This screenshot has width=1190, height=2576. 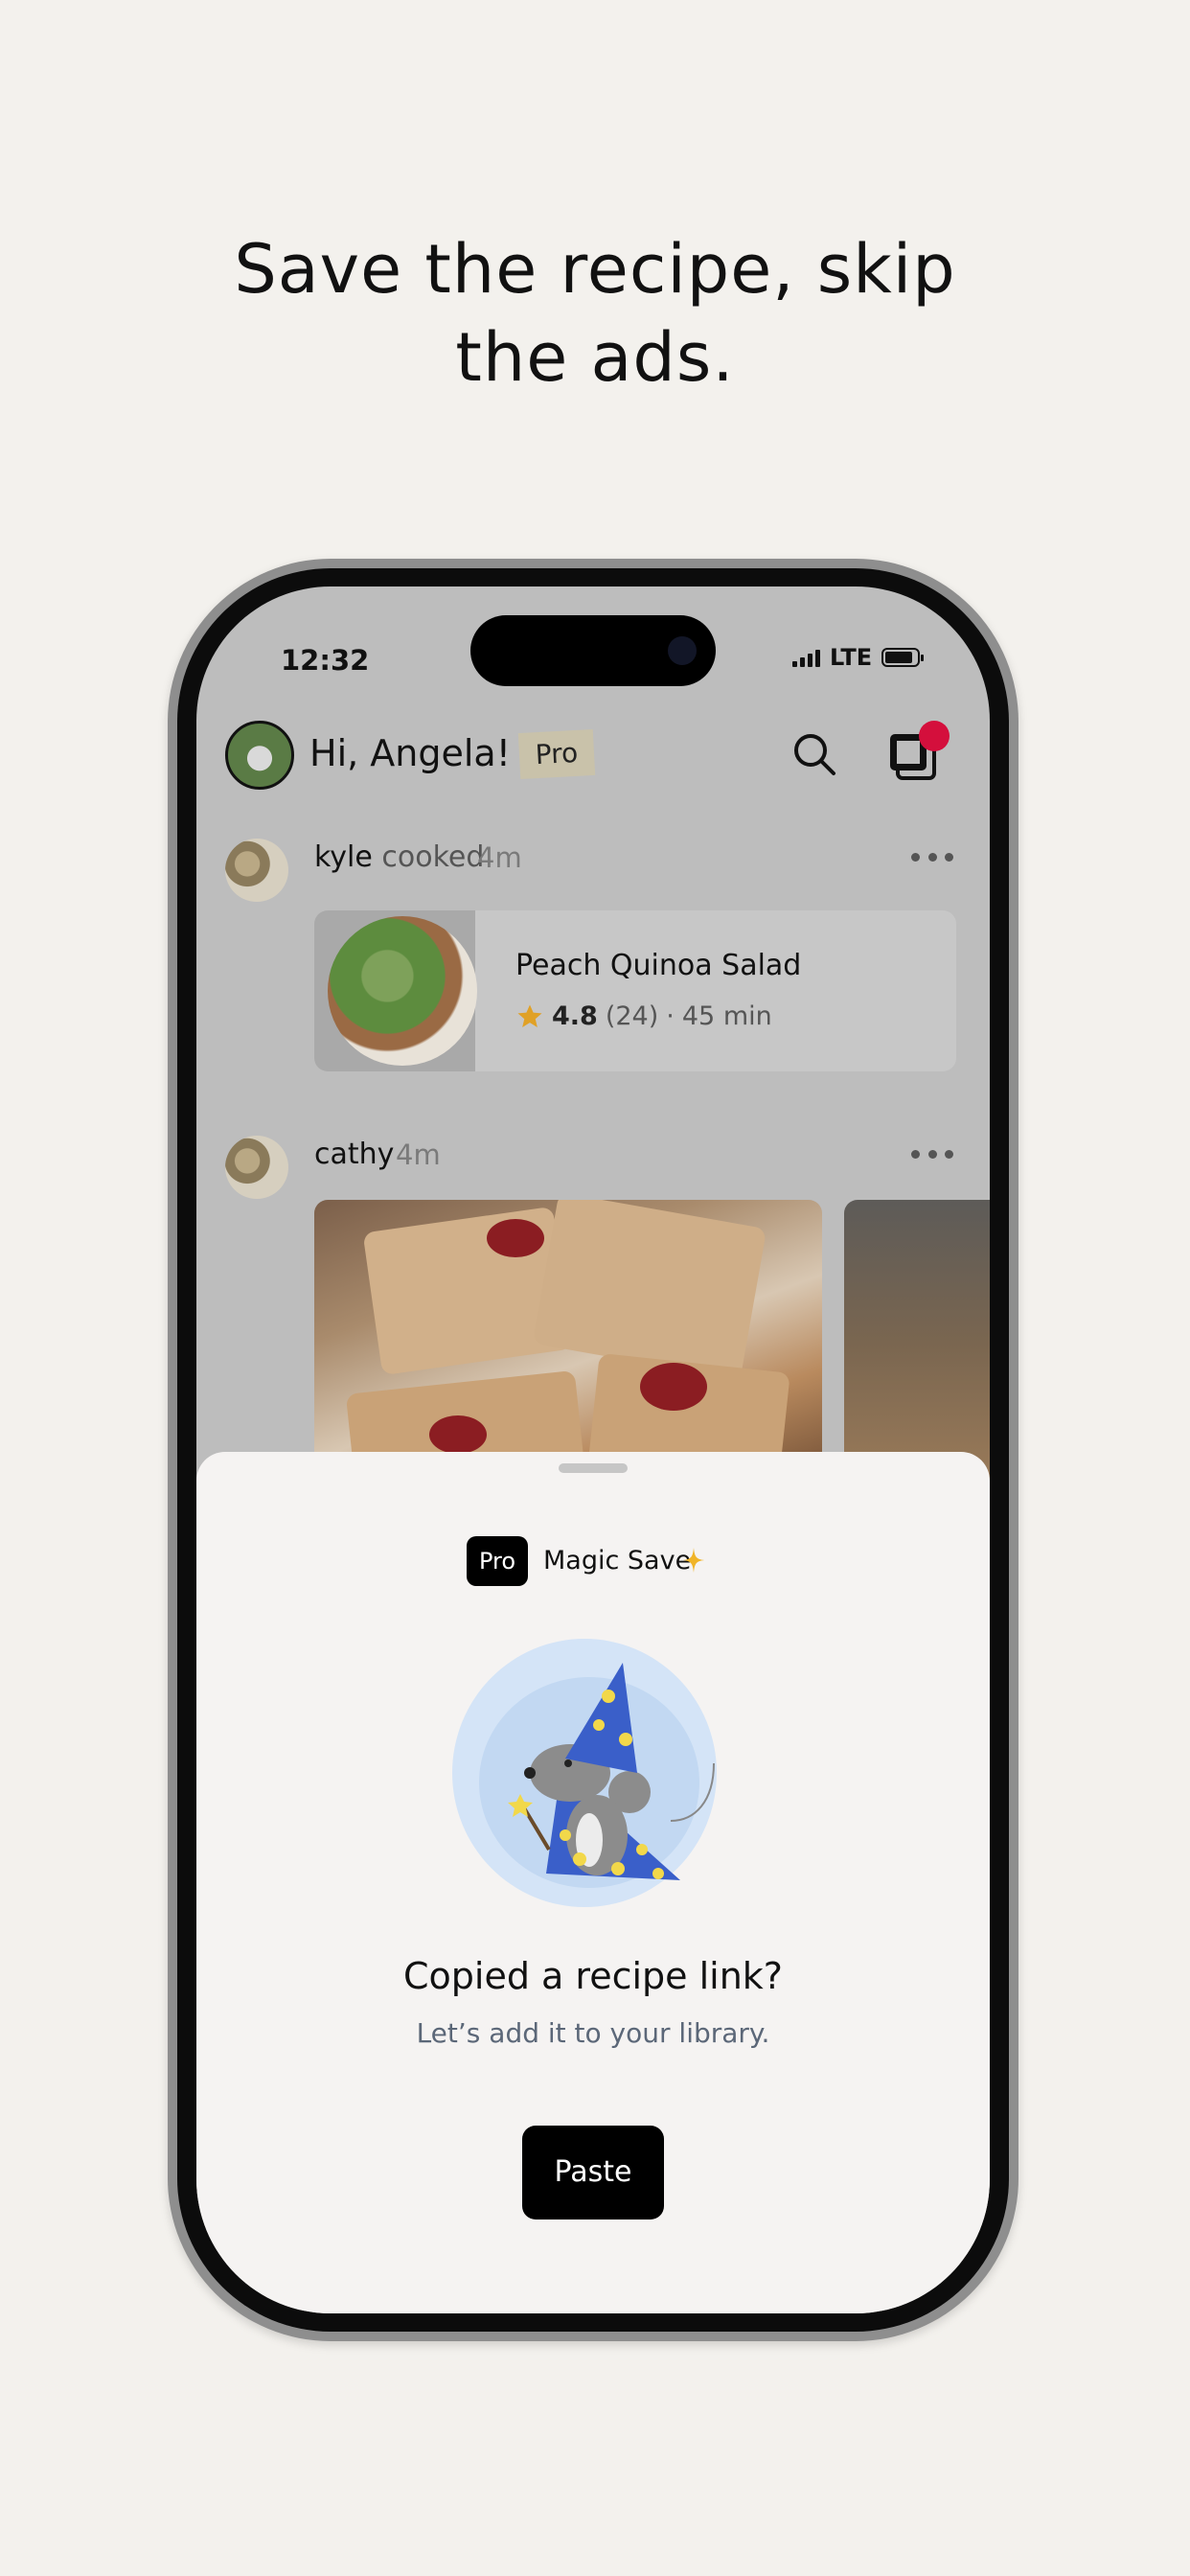 I want to click on headline: Save the recipe, skip the ads., so click(x=595, y=313).